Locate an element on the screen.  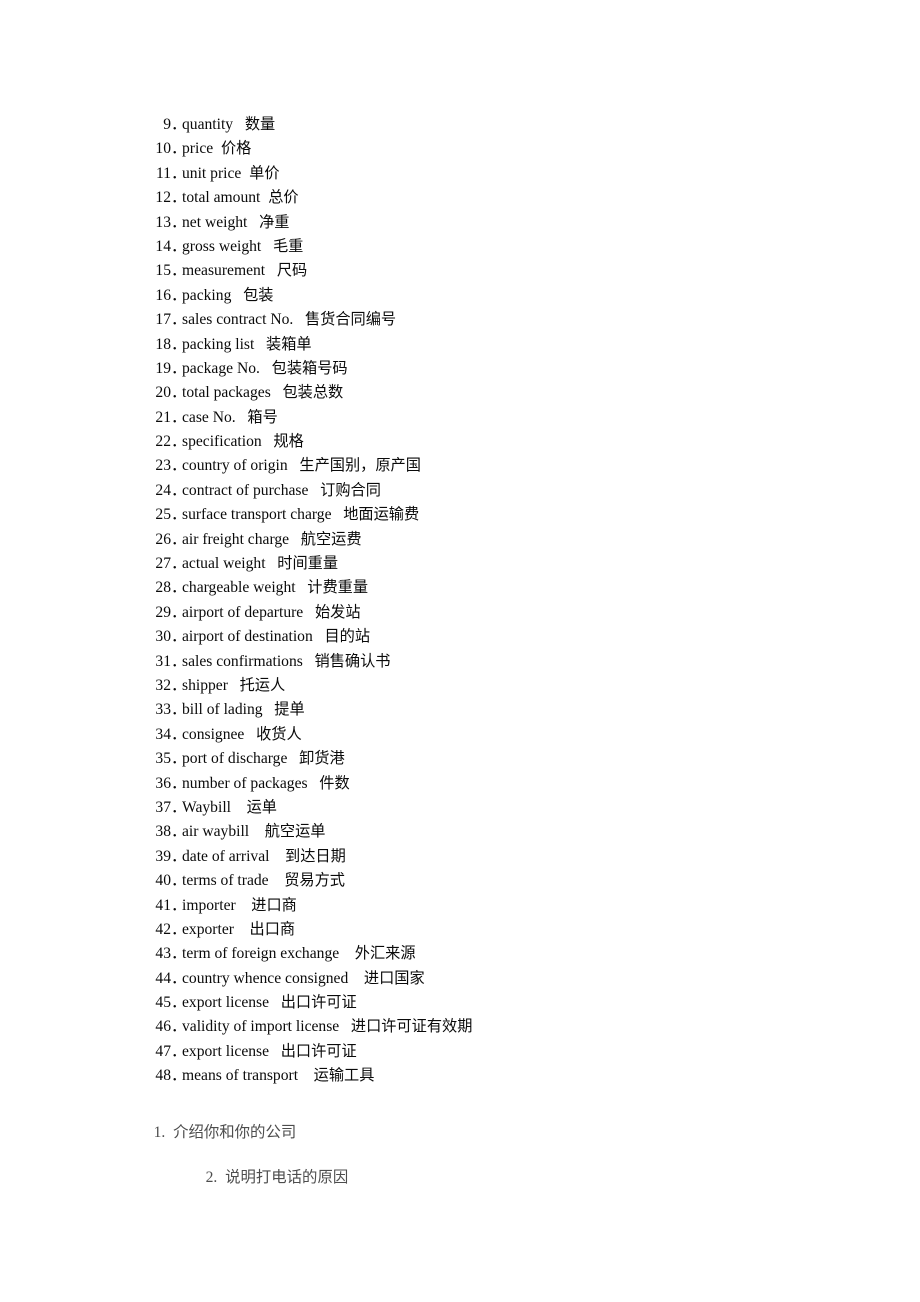
glossary-row-term-en: sales contract No. is located at coordinates (238, 320).